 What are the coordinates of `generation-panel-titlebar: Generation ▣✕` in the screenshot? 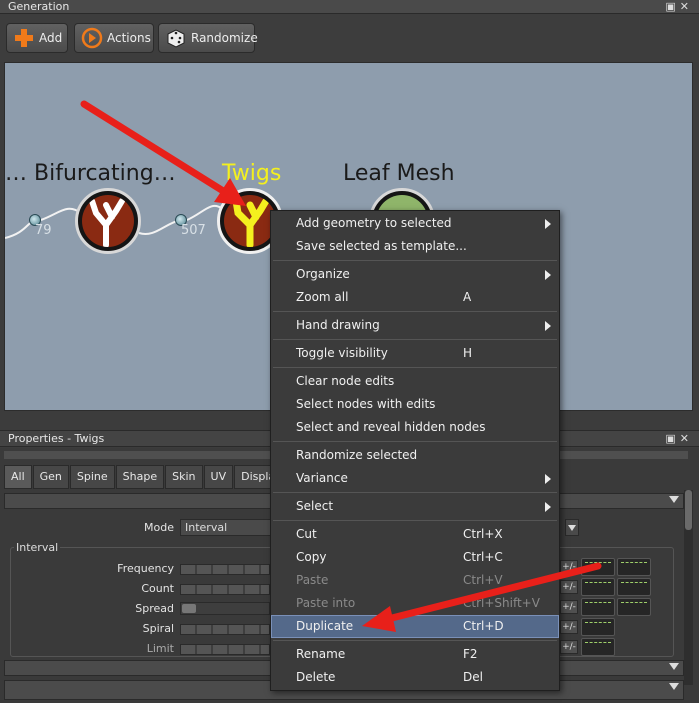 It's located at (349, 7).